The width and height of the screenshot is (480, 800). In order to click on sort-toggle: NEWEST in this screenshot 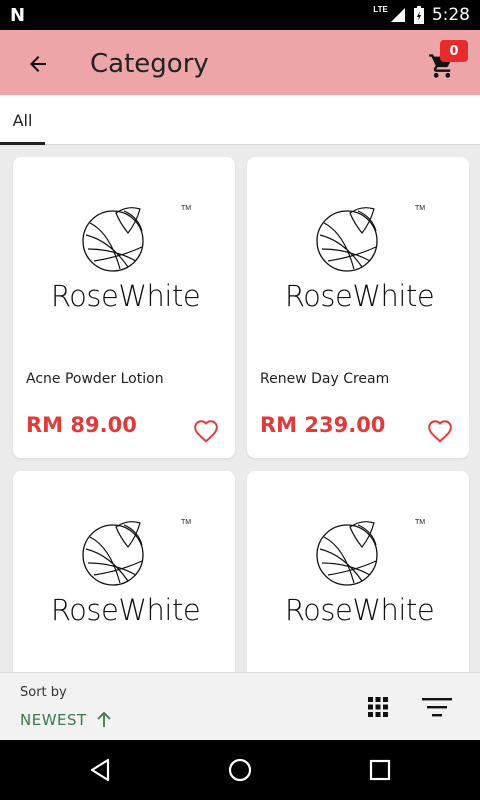, I will do `click(65, 720)`.